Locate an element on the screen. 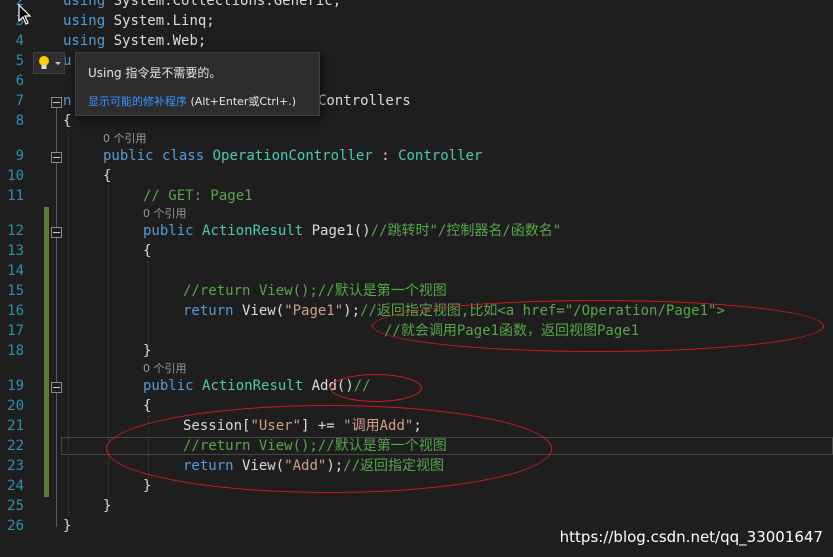 The height and width of the screenshot is (557, 833). collapse-class-button is located at coordinates (56, 157).